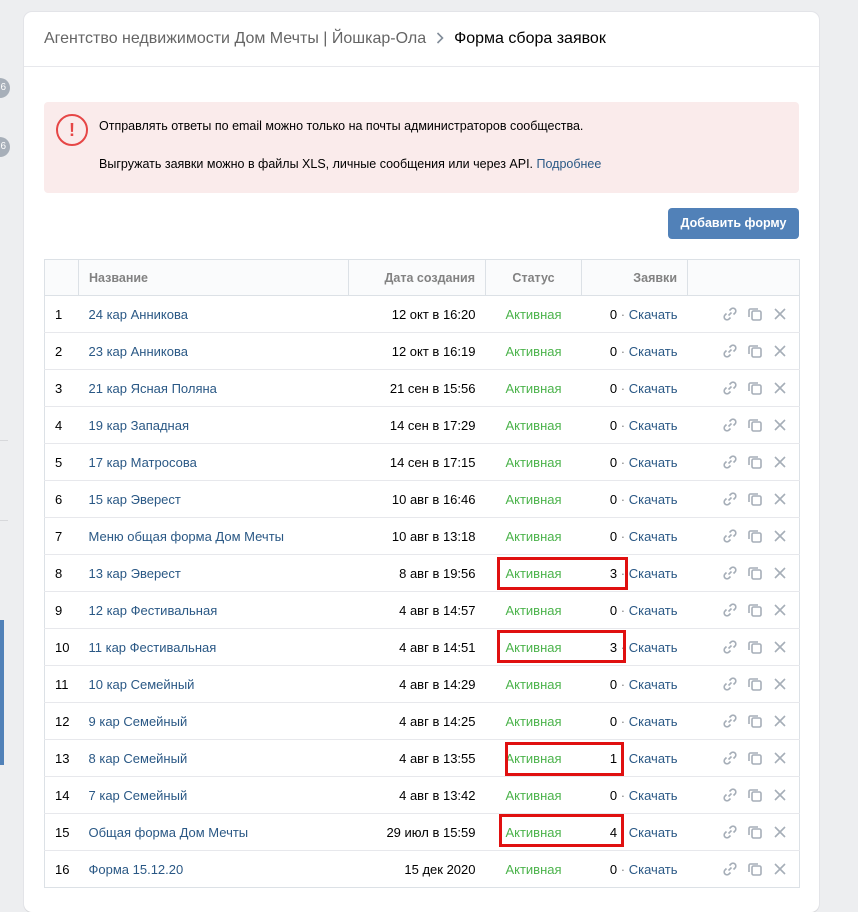 The image size is (858, 912). What do you see at coordinates (533, 277) in the screenshot?
I see `header-status: Статус` at bounding box center [533, 277].